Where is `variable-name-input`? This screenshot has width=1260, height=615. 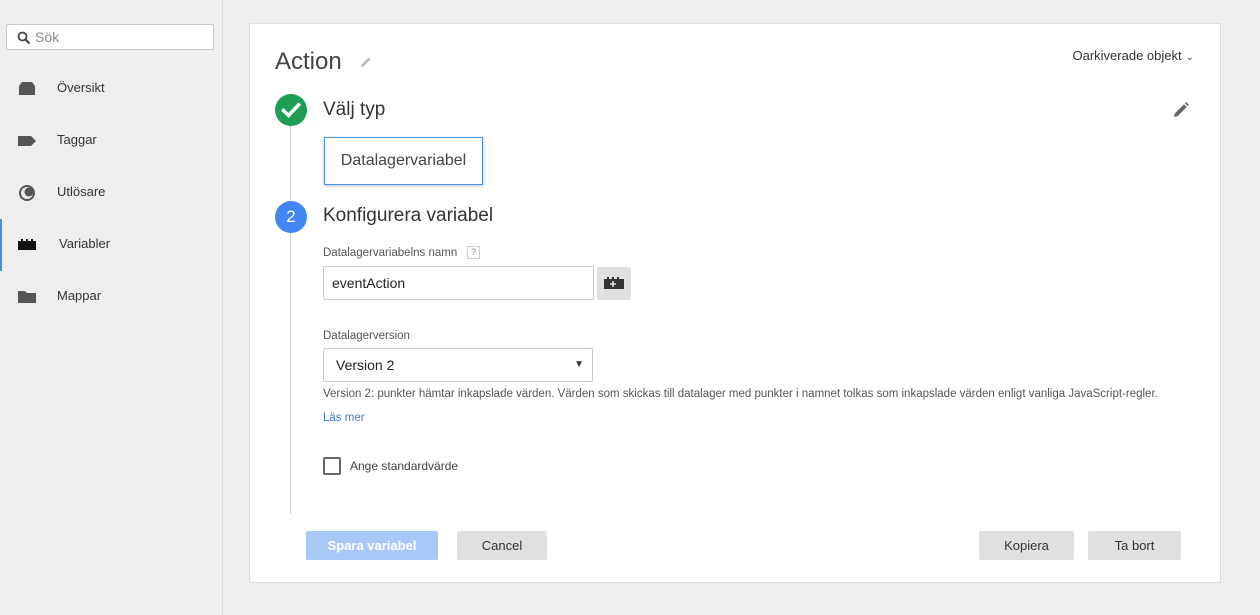
variable-name-input is located at coordinates (458, 283).